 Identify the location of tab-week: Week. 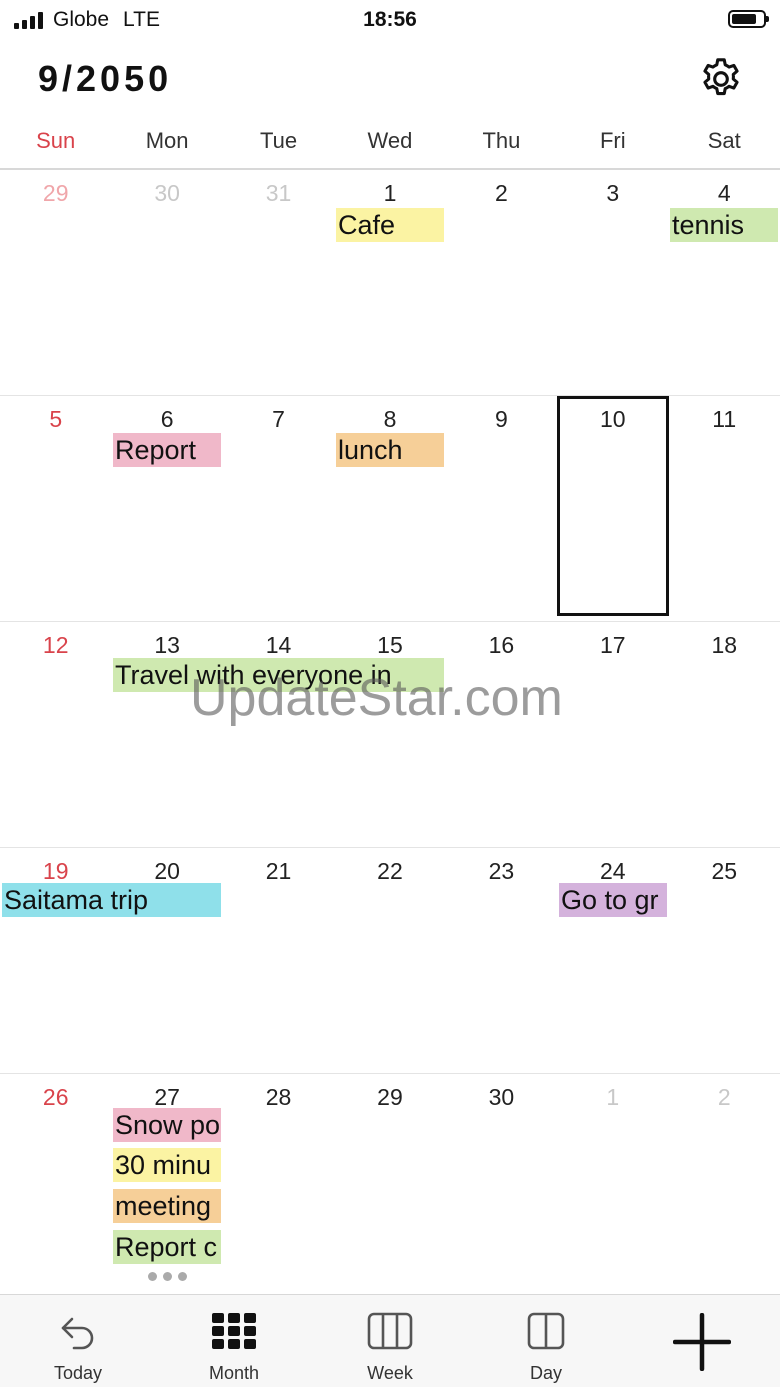
(390, 1341).